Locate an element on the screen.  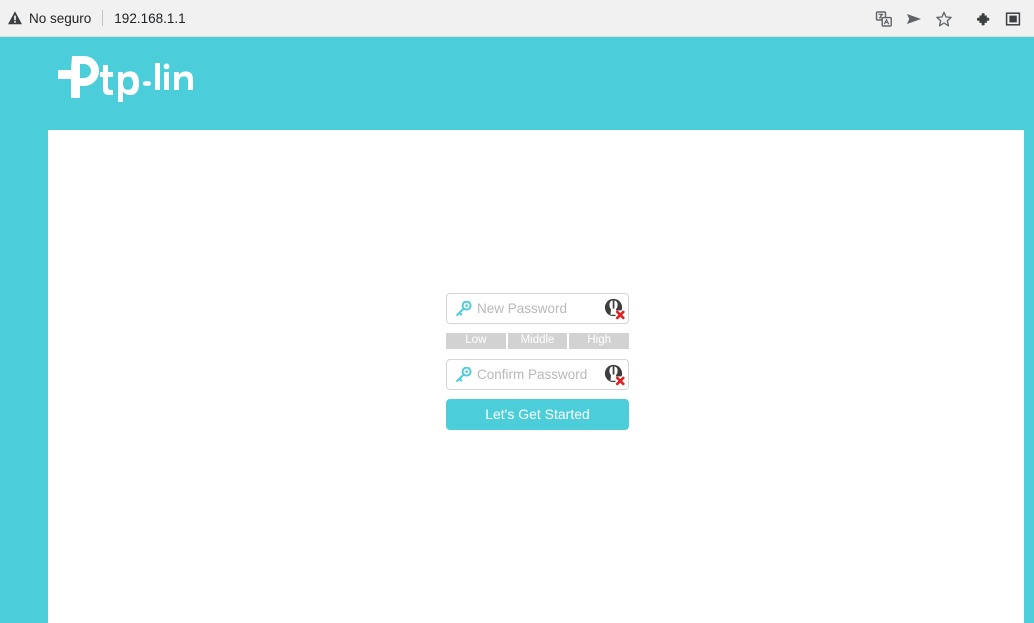
page-header is located at coordinates (517, 83).